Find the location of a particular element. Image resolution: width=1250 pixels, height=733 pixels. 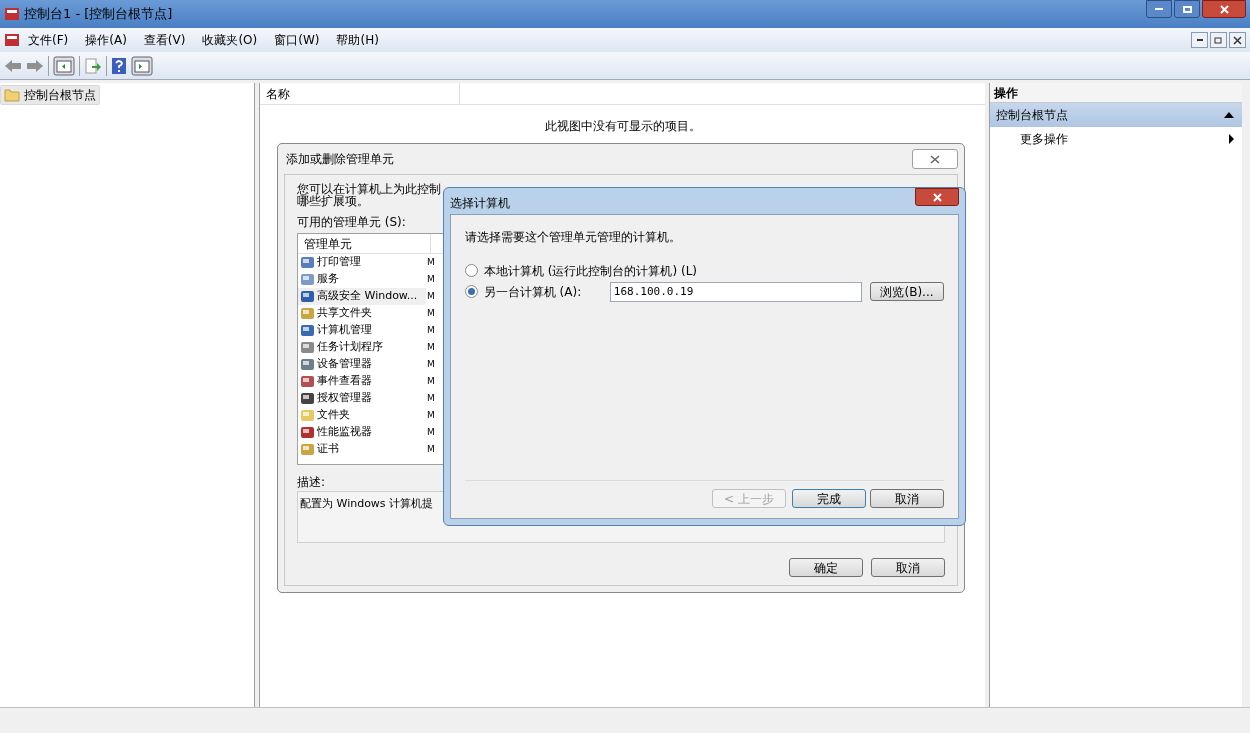

snapin-row: 服务 is located at coordinates (362, 279).